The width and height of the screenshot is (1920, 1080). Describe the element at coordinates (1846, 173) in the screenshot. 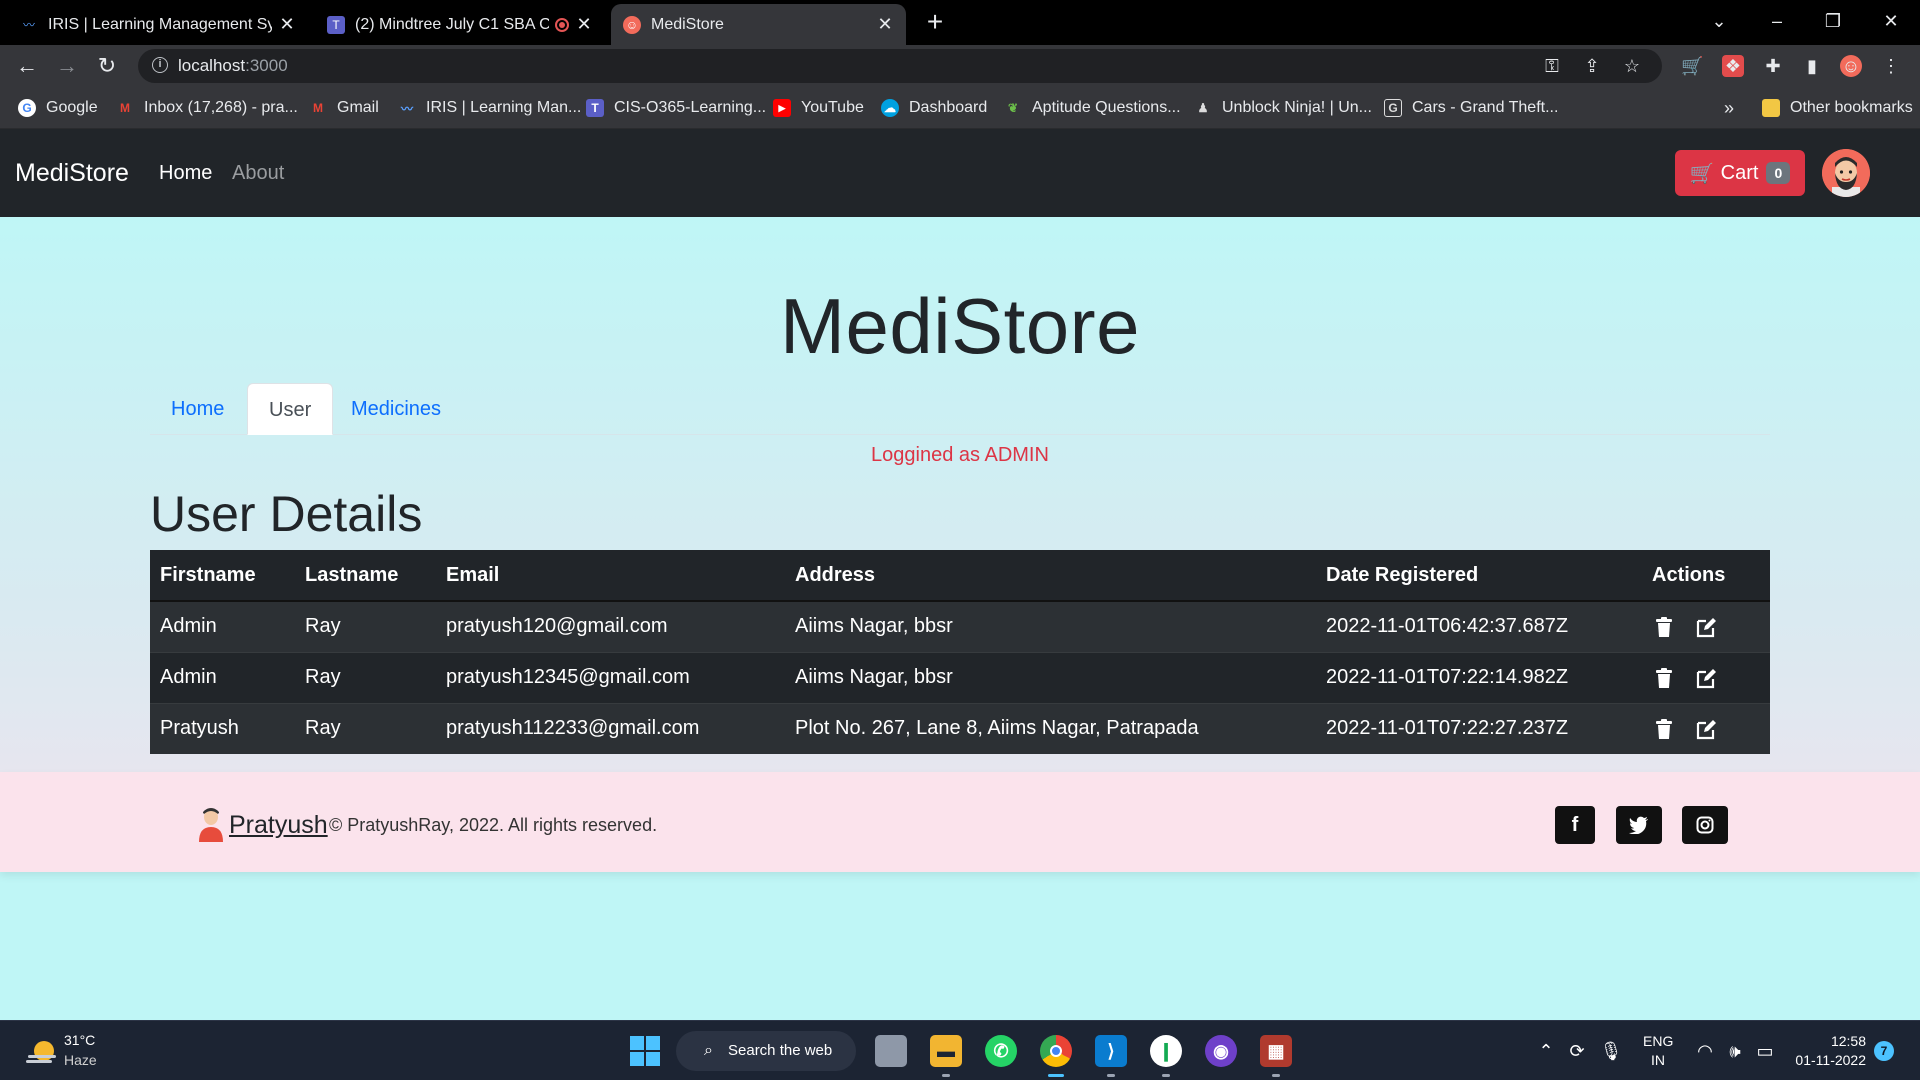

I see `user-avatar` at that location.